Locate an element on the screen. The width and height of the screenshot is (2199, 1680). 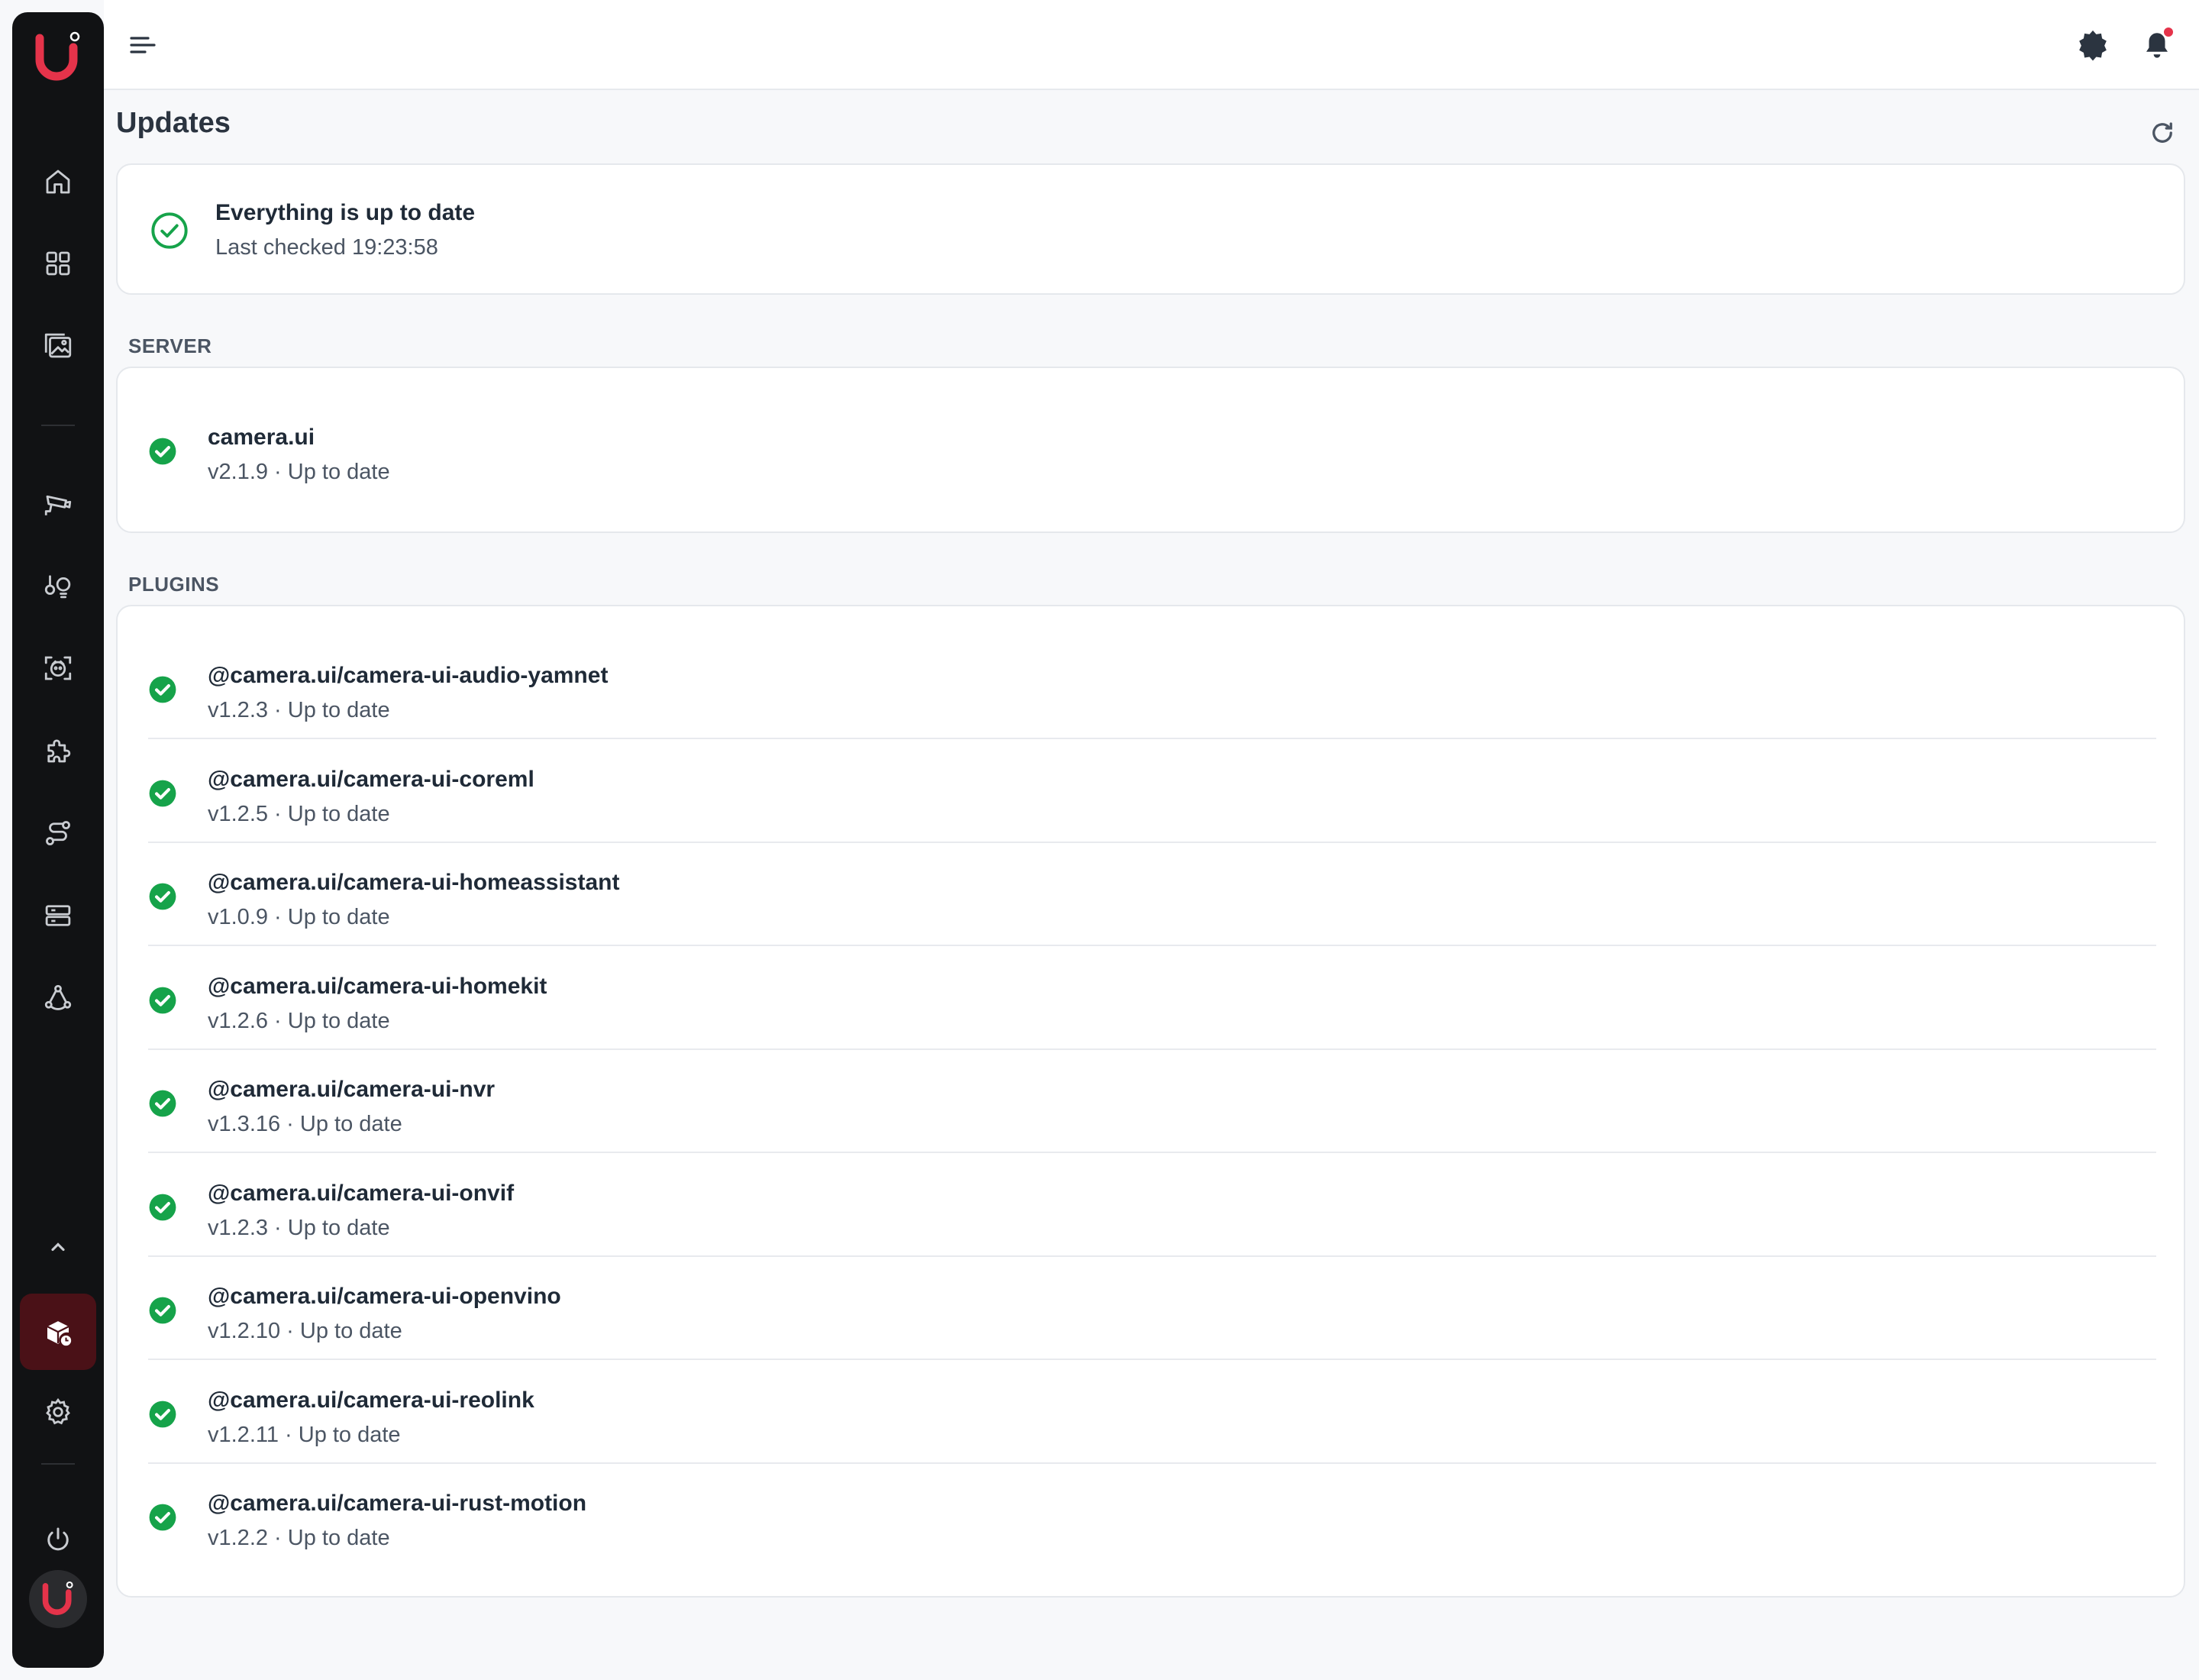
package-name: @camera.ui/camera-ui-audio-yamnet is located at coordinates (408, 676).